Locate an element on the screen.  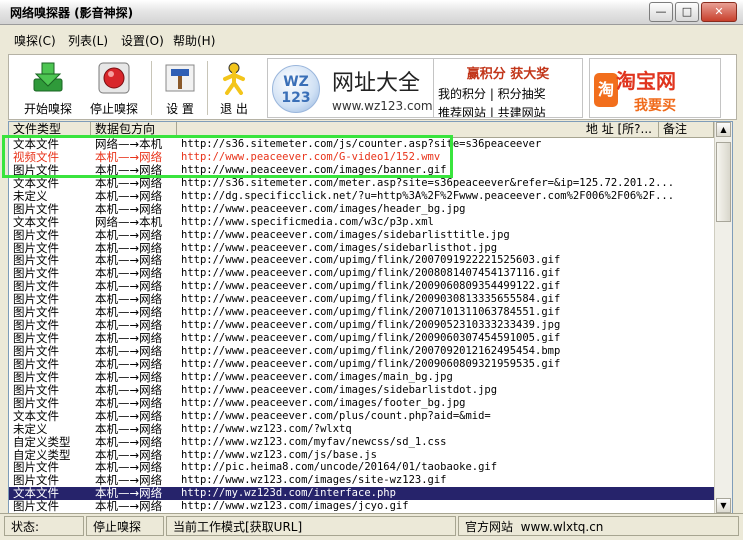
list-header: 文件类型 数据包方向 地 址 [所?... 备注 is located at coordinates (361, 130).